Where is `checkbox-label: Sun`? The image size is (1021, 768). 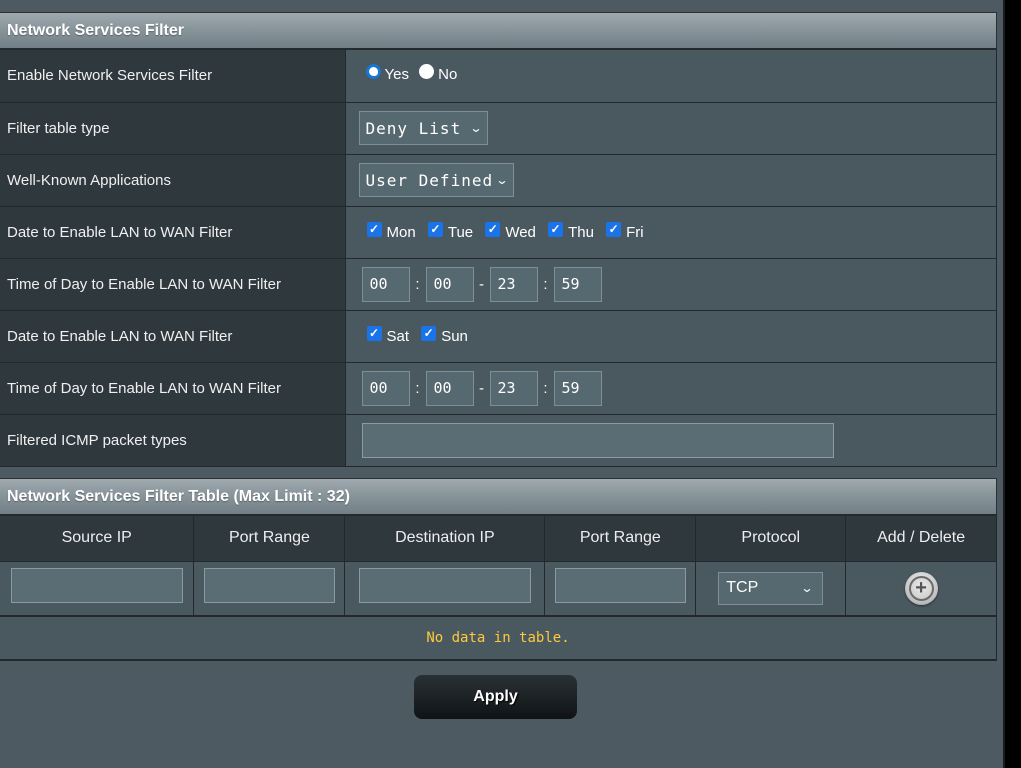 checkbox-label: Sun is located at coordinates (454, 336).